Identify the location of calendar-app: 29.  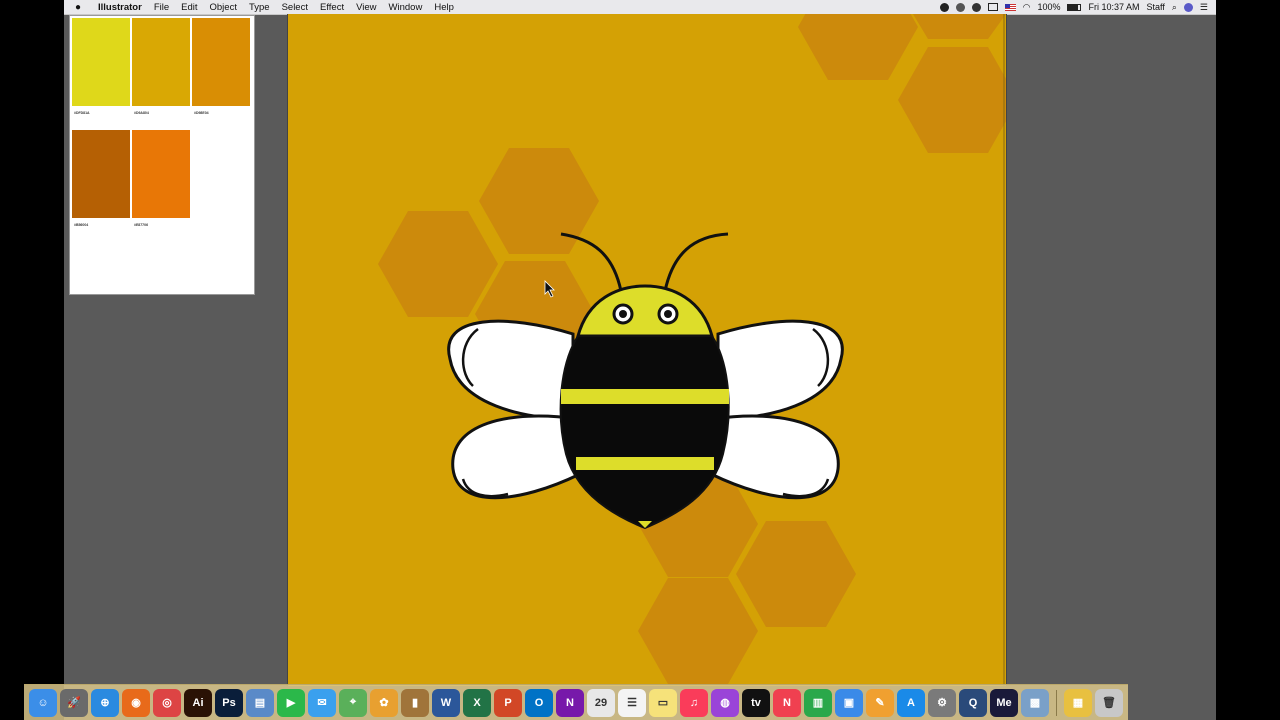
(601, 702).